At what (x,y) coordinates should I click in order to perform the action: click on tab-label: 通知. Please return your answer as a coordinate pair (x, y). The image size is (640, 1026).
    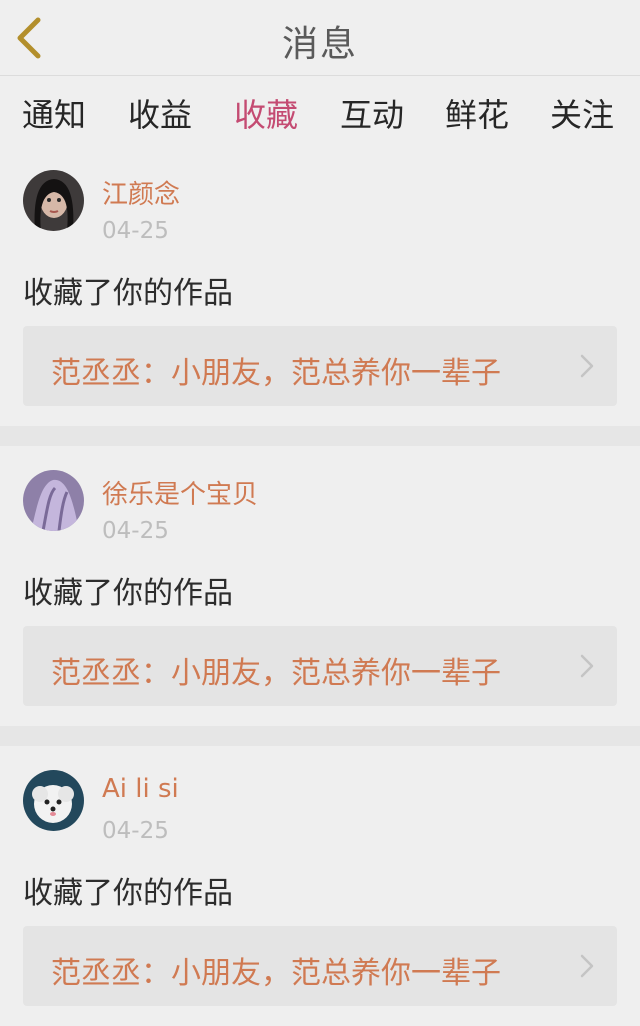
    Looking at the image, I should click on (54, 115).